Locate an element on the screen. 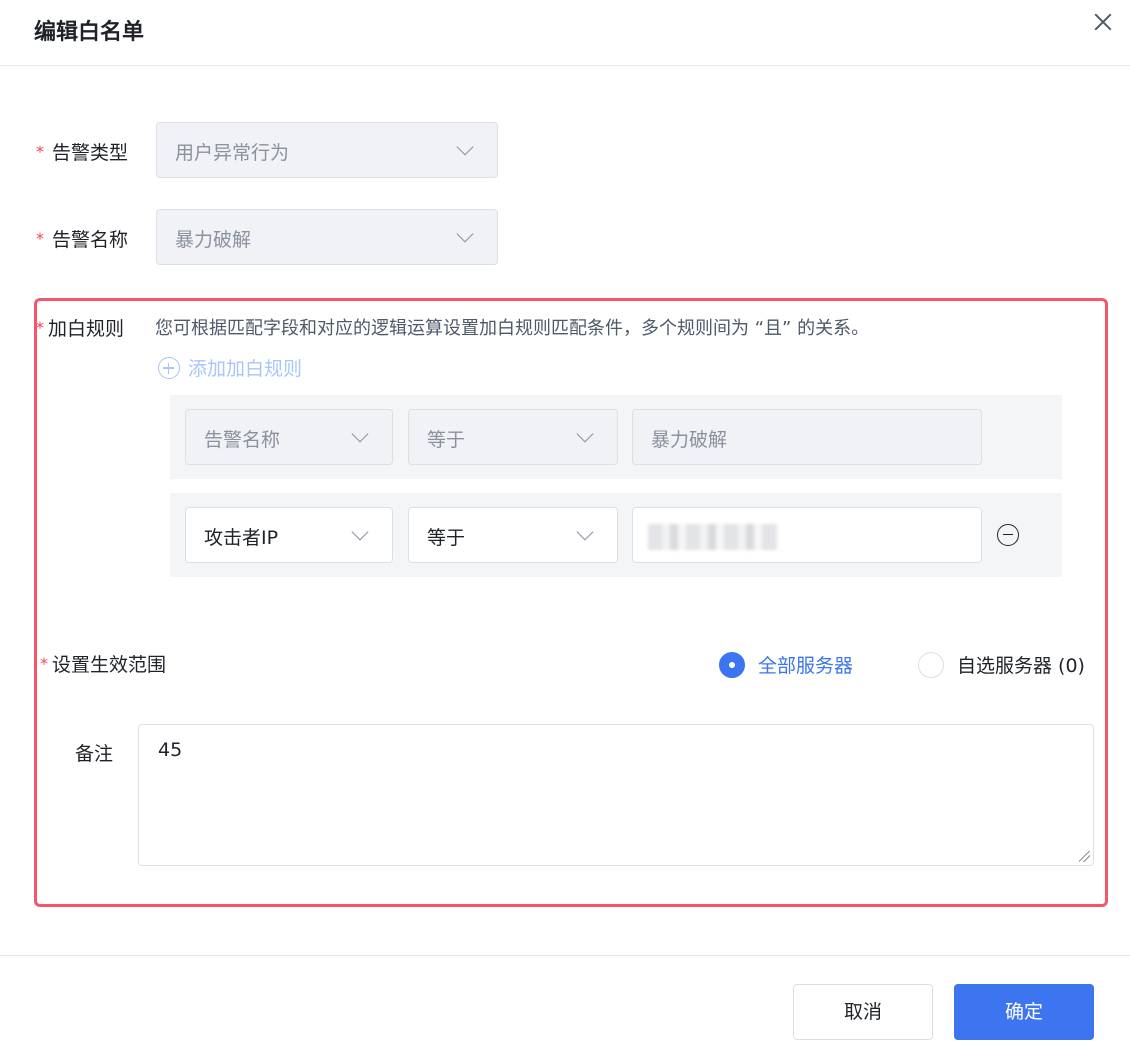  alert-type-value: 用户异常行为 is located at coordinates (232, 153).